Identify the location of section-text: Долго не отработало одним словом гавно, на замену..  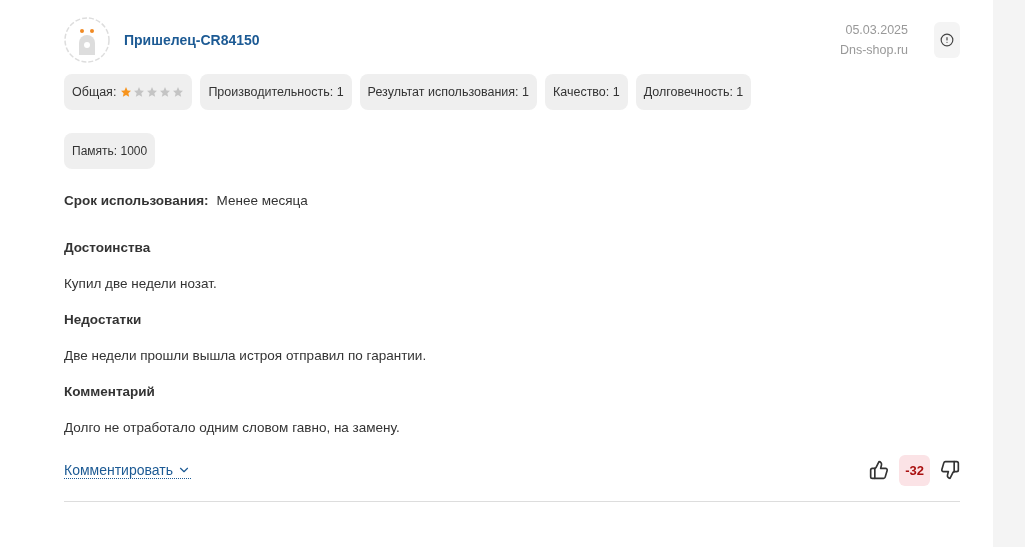
(232, 427).